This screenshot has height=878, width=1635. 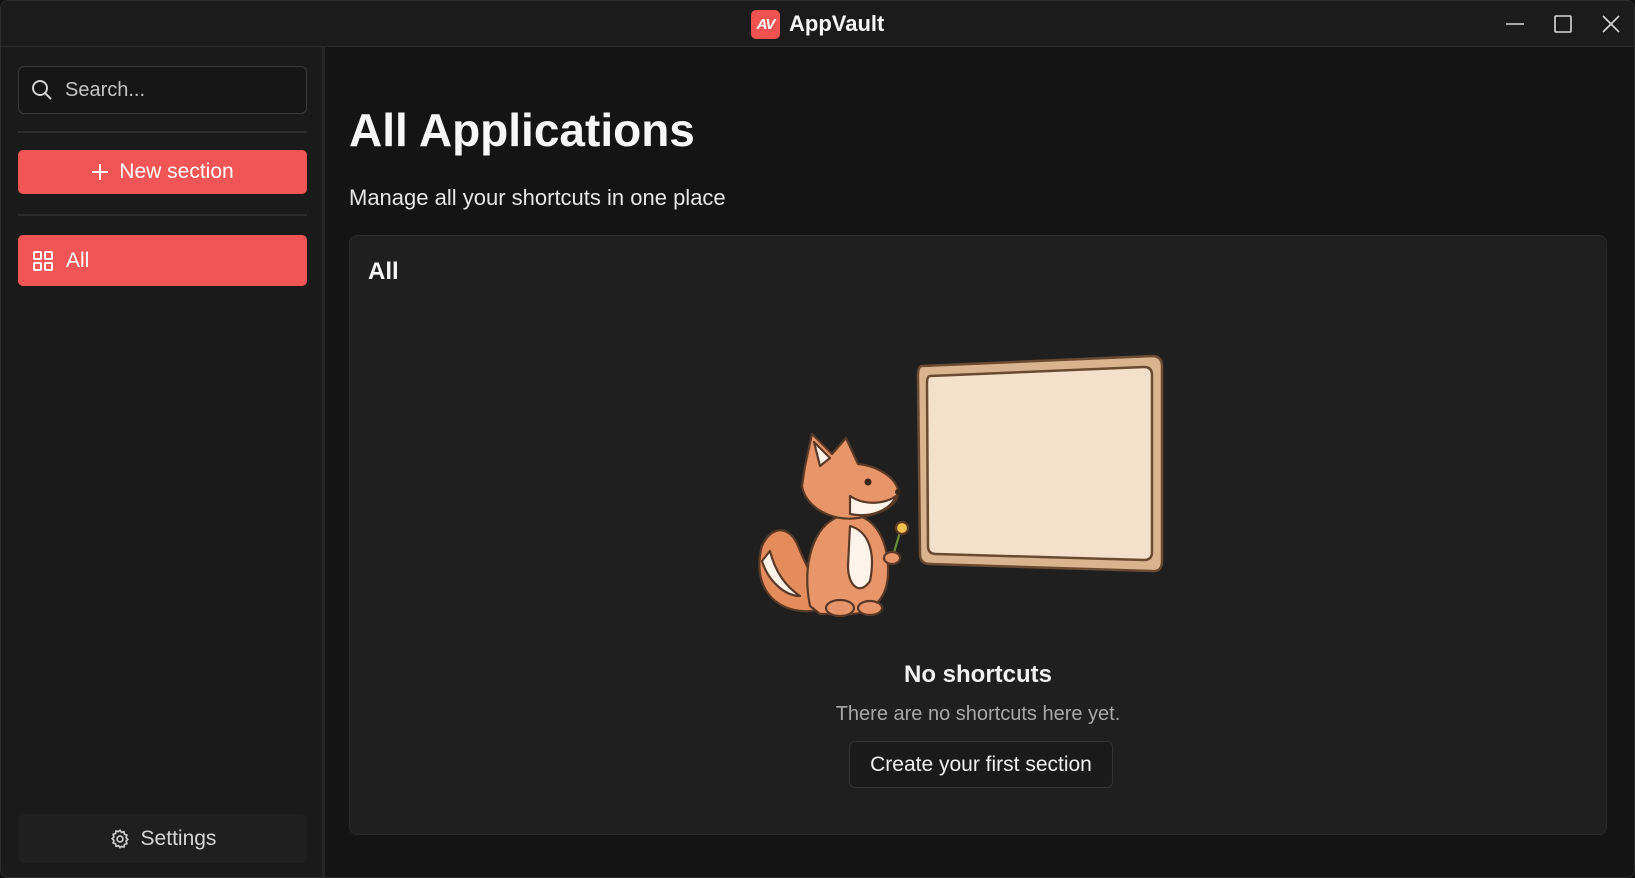 I want to click on create-first-section-button: Create your first section, so click(x=981, y=764).